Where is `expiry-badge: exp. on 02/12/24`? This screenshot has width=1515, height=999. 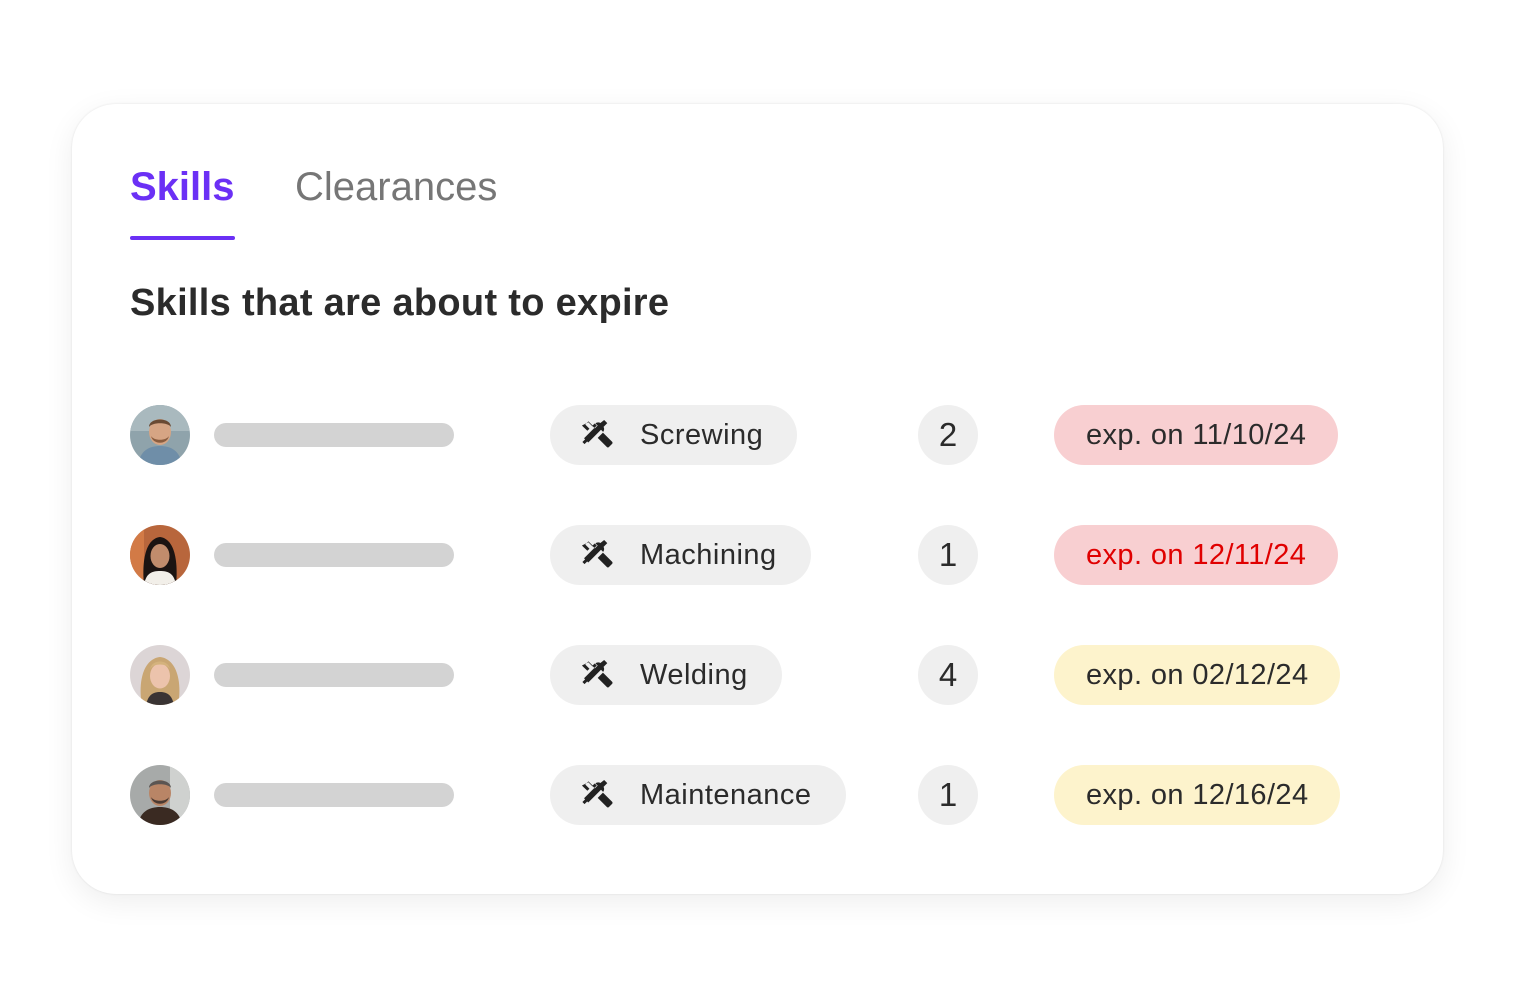 expiry-badge: exp. on 02/12/24 is located at coordinates (1197, 675).